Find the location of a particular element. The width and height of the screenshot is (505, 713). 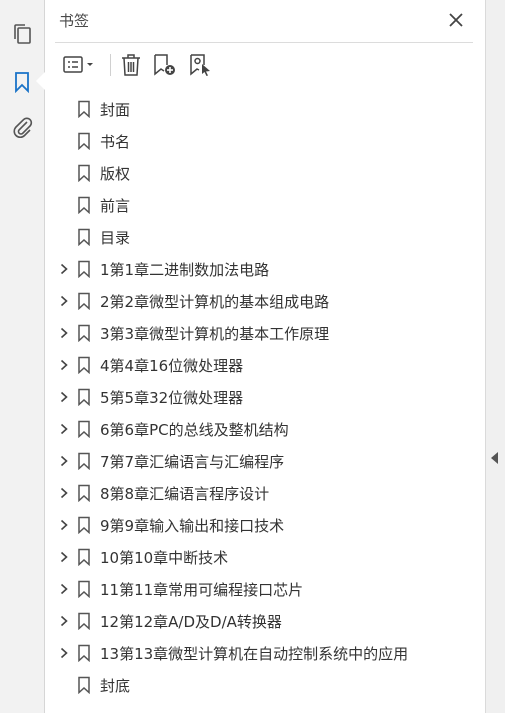

bookmark-label: 5第5章32位微处理器 is located at coordinates (172, 398).